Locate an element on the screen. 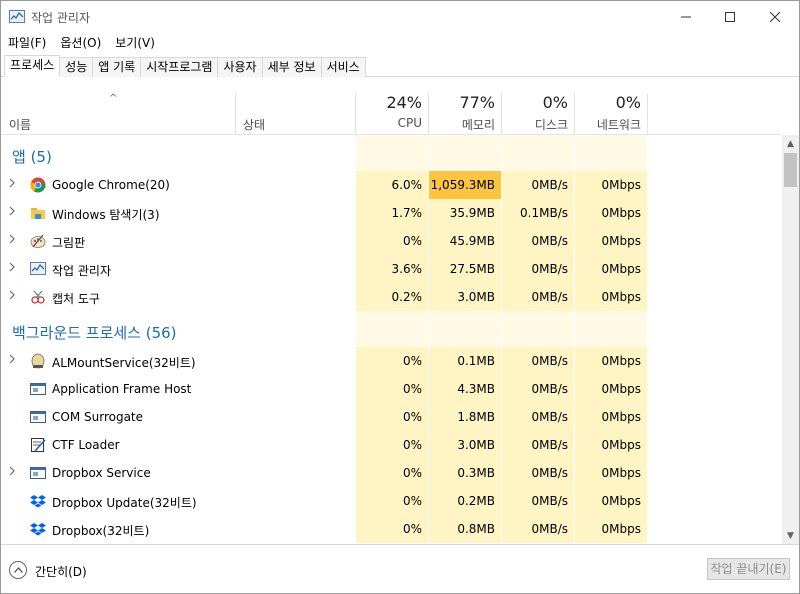 The width and height of the screenshot is (800, 594). process-row: 0% 4.3MB 0MB/s 0Mbps Application Frame Host is located at coordinates (391, 389).